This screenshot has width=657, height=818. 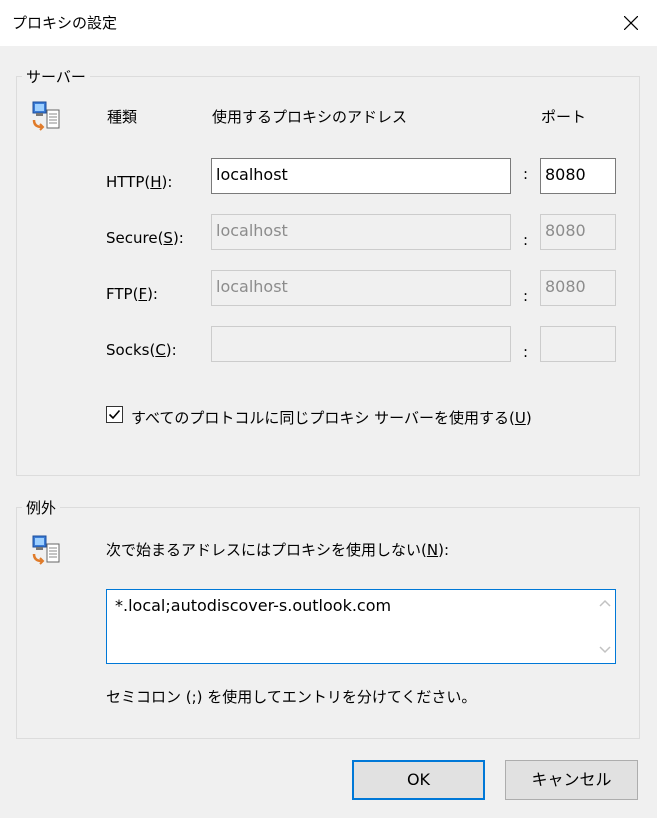 What do you see at coordinates (578, 344) in the screenshot?
I see `socks-port-input` at bounding box center [578, 344].